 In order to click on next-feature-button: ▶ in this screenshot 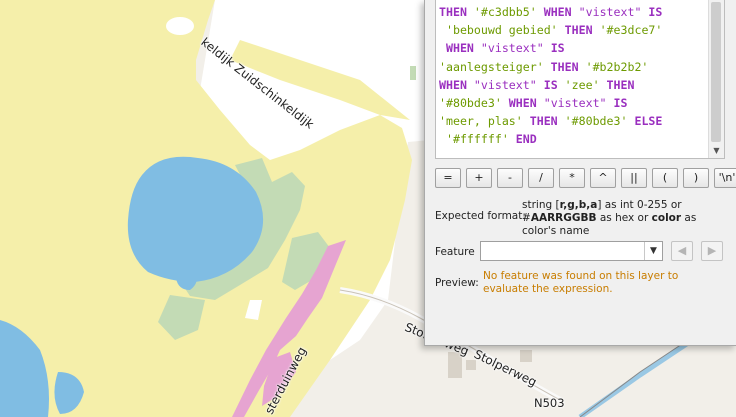, I will do `click(712, 251)`.